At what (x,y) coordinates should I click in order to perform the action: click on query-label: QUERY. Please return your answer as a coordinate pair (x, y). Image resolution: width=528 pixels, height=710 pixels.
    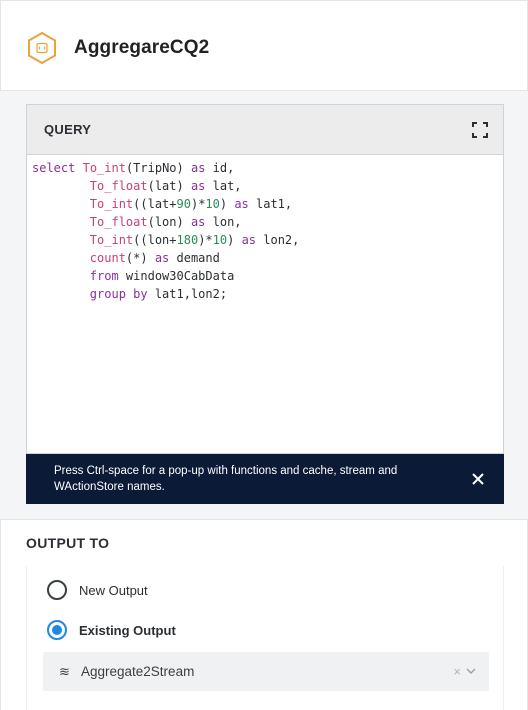
    Looking at the image, I should click on (68, 129).